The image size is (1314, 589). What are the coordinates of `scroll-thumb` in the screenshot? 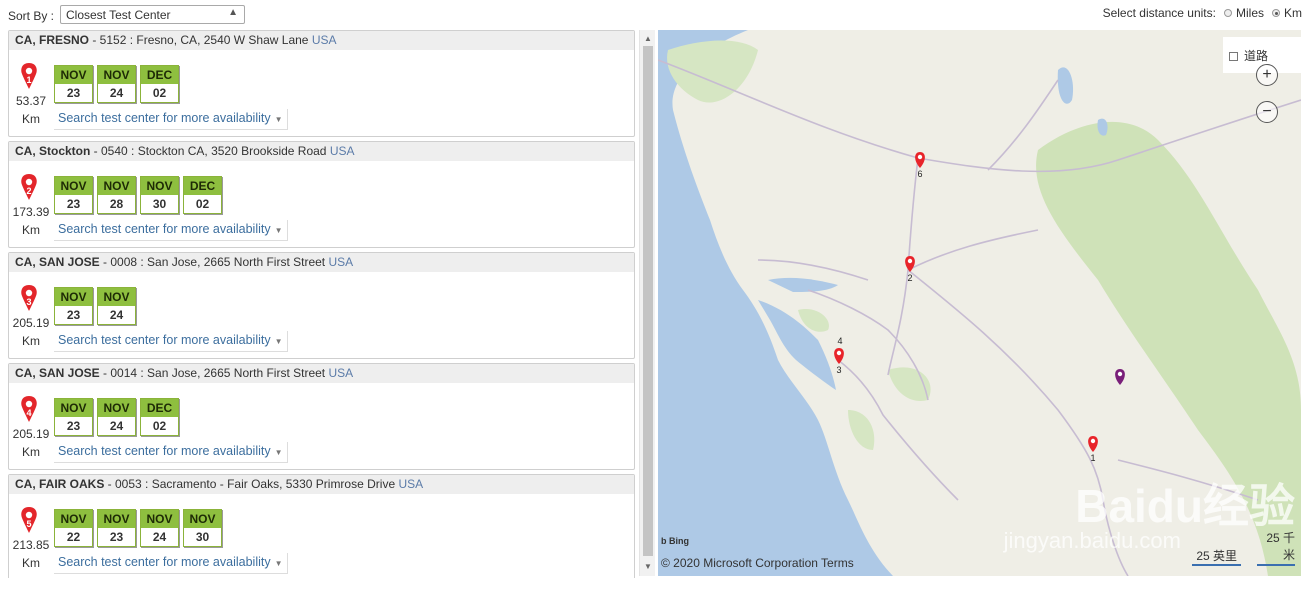 It's located at (648, 301).